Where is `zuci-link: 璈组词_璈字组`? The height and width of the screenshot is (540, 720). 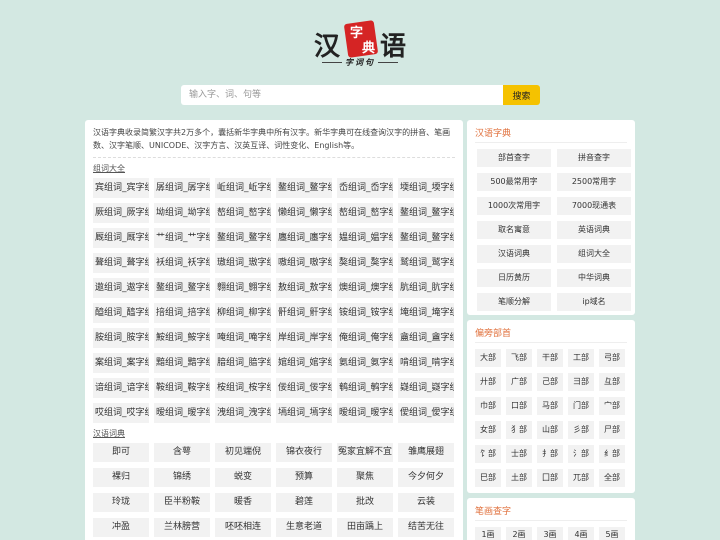
zuci-link: 璈组词_璈字组 is located at coordinates (243, 263).